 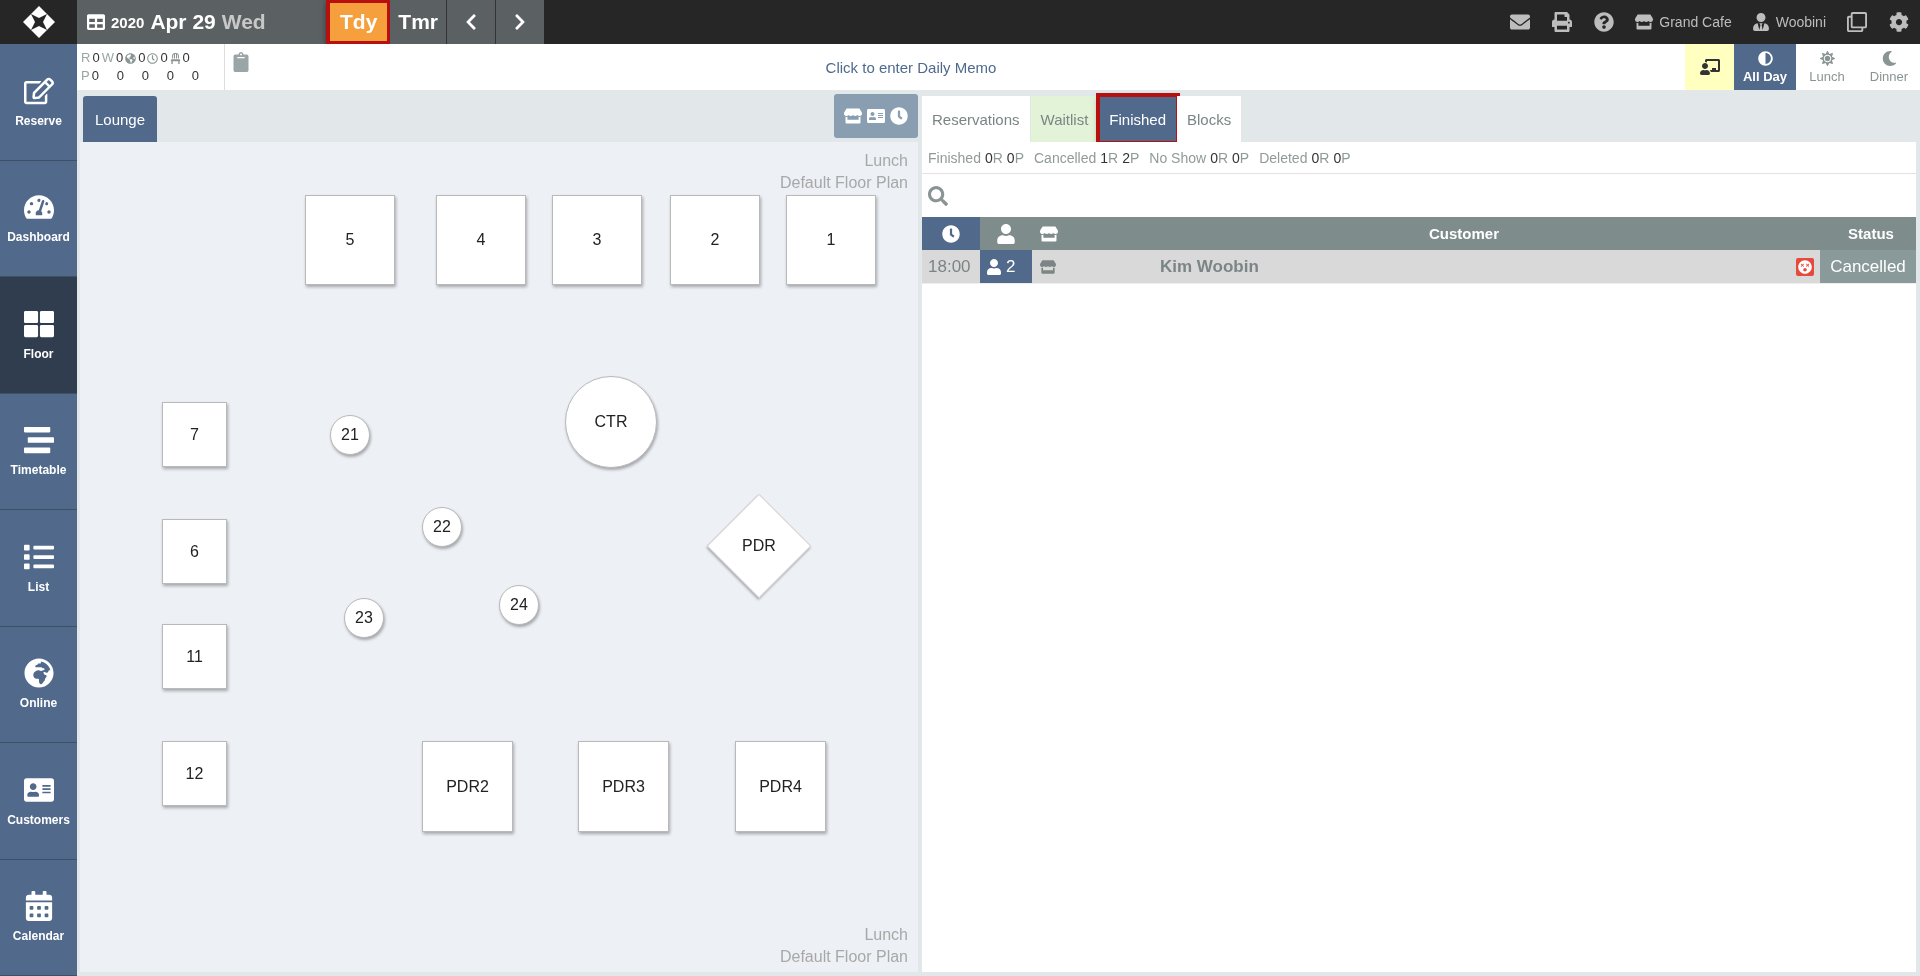 What do you see at coordinates (1210, 119) in the screenshot?
I see `list-tab: Blocks` at bounding box center [1210, 119].